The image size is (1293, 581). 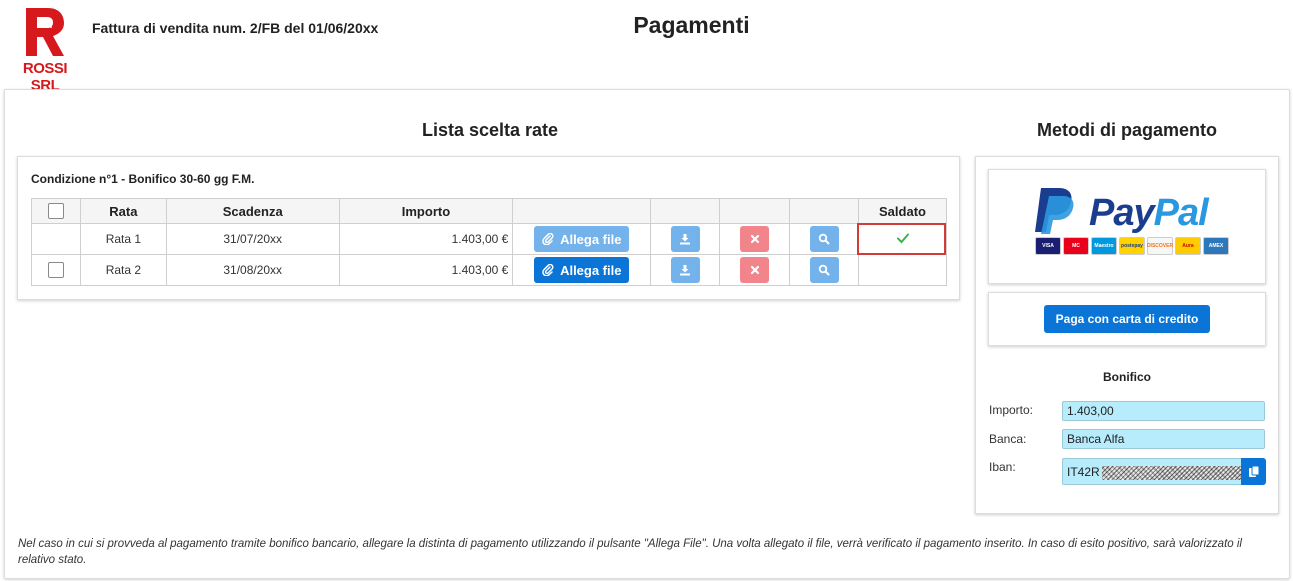 What do you see at coordinates (685, 211) in the screenshot?
I see `column-header-download` at bounding box center [685, 211].